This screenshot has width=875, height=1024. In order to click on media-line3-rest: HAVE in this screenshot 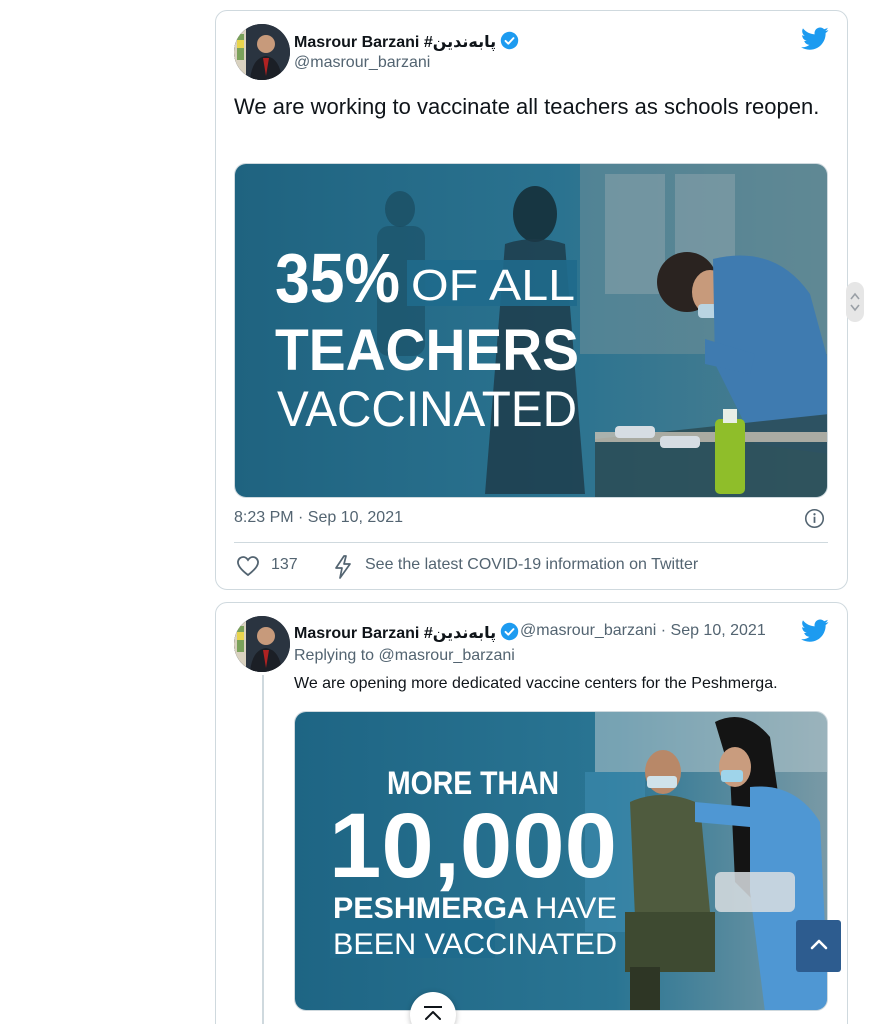, I will do `click(576, 908)`.